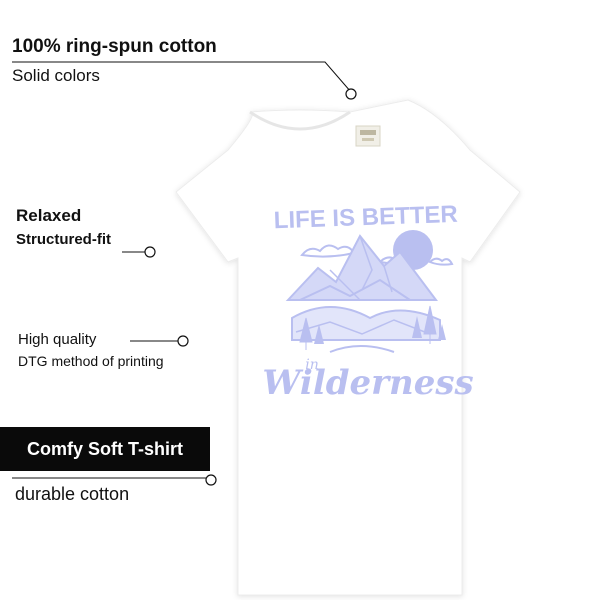 The image size is (600, 600). I want to click on neck-label, so click(368, 136).